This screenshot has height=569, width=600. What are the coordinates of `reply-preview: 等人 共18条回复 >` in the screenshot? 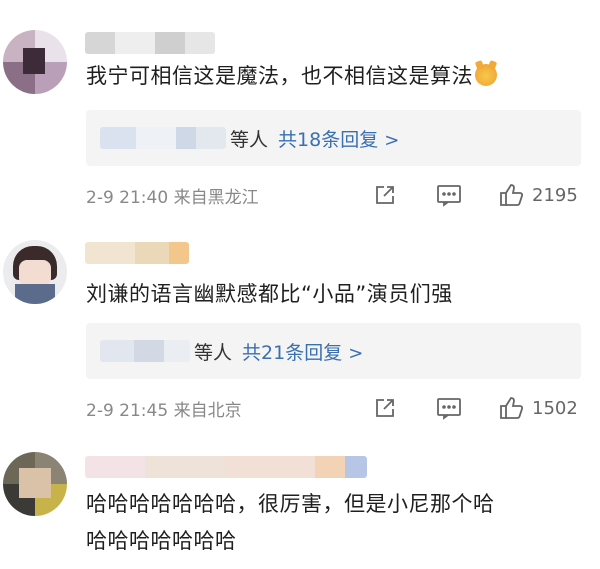 It's located at (333, 138).